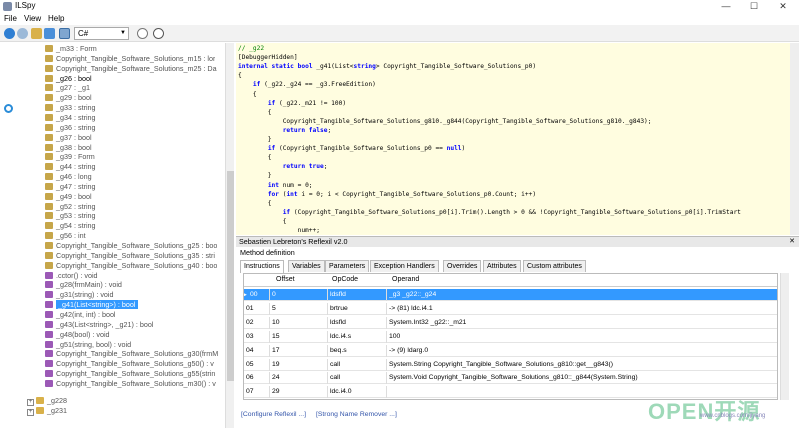 This screenshot has width=799, height=428. Describe the element at coordinates (25, 5) in the screenshot. I see `window-title: ILSpy` at that location.